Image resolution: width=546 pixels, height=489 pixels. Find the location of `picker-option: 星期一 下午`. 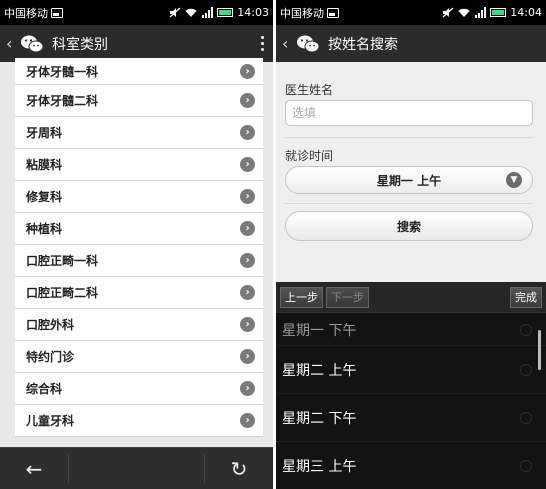

picker-option: 星期一 下午 is located at coordinates (411, 330).